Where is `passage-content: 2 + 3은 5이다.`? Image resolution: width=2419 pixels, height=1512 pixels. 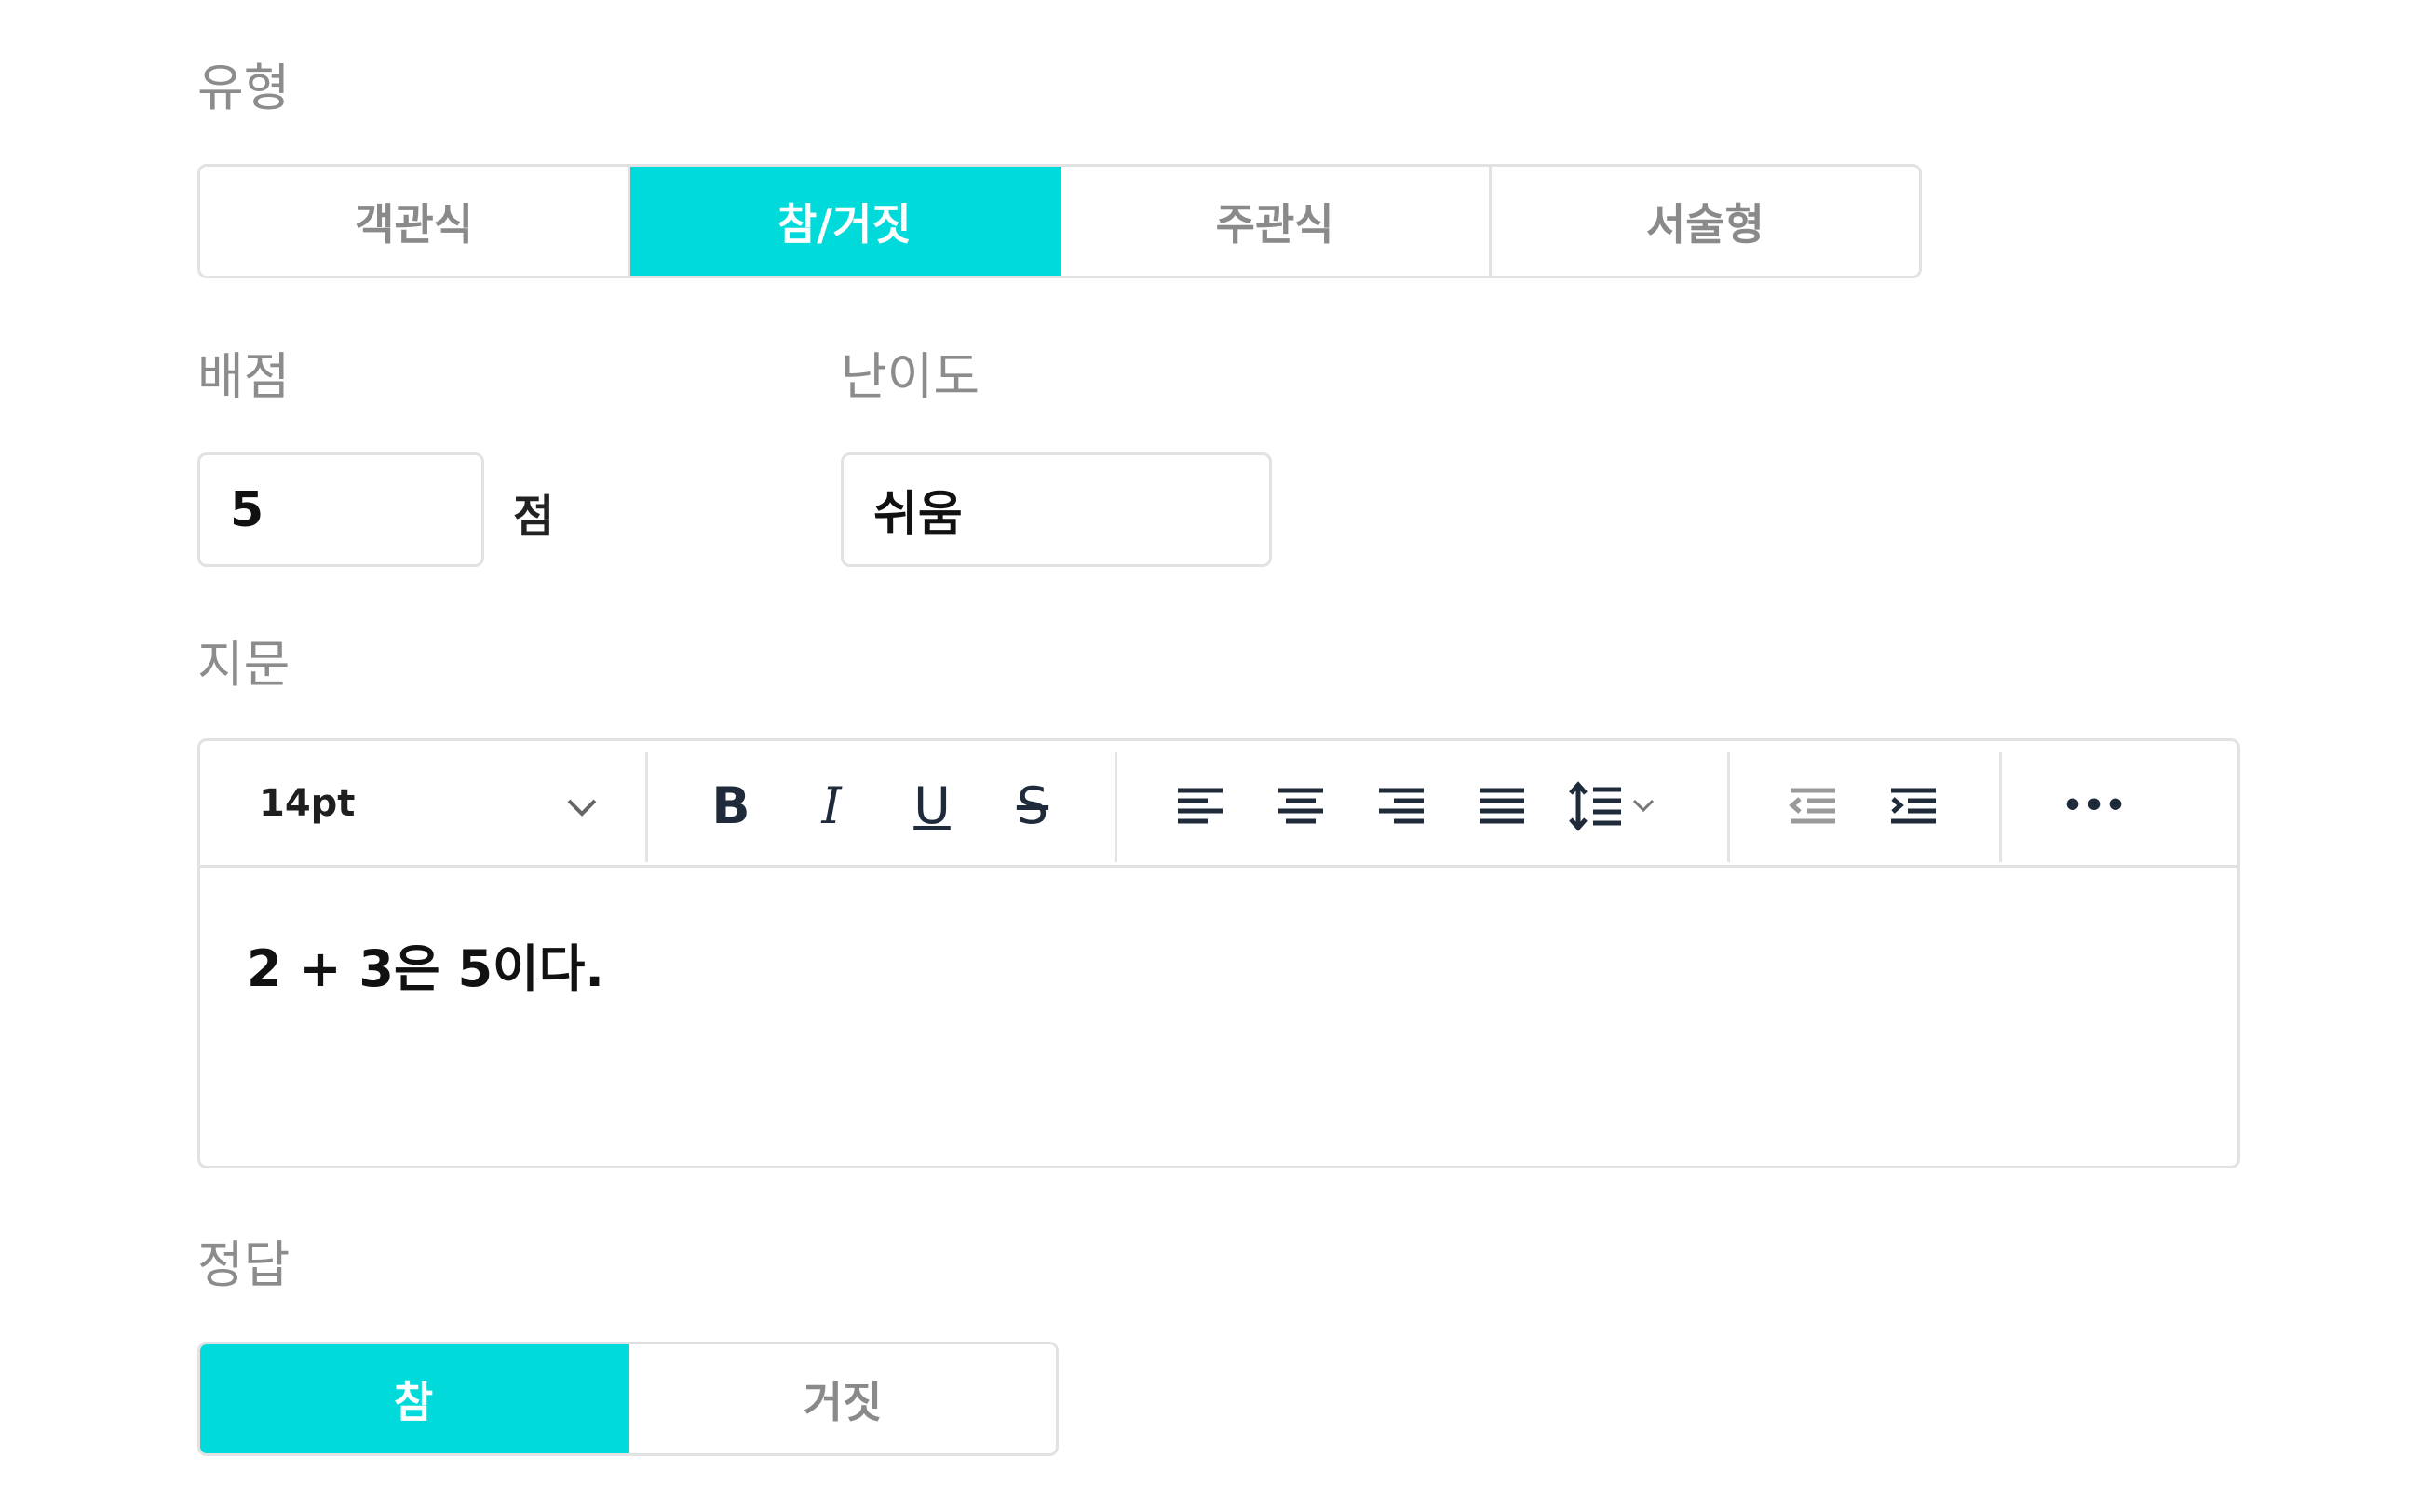
passage-content: 2 + 3은 5이다. is located at coordinates (425, 964).